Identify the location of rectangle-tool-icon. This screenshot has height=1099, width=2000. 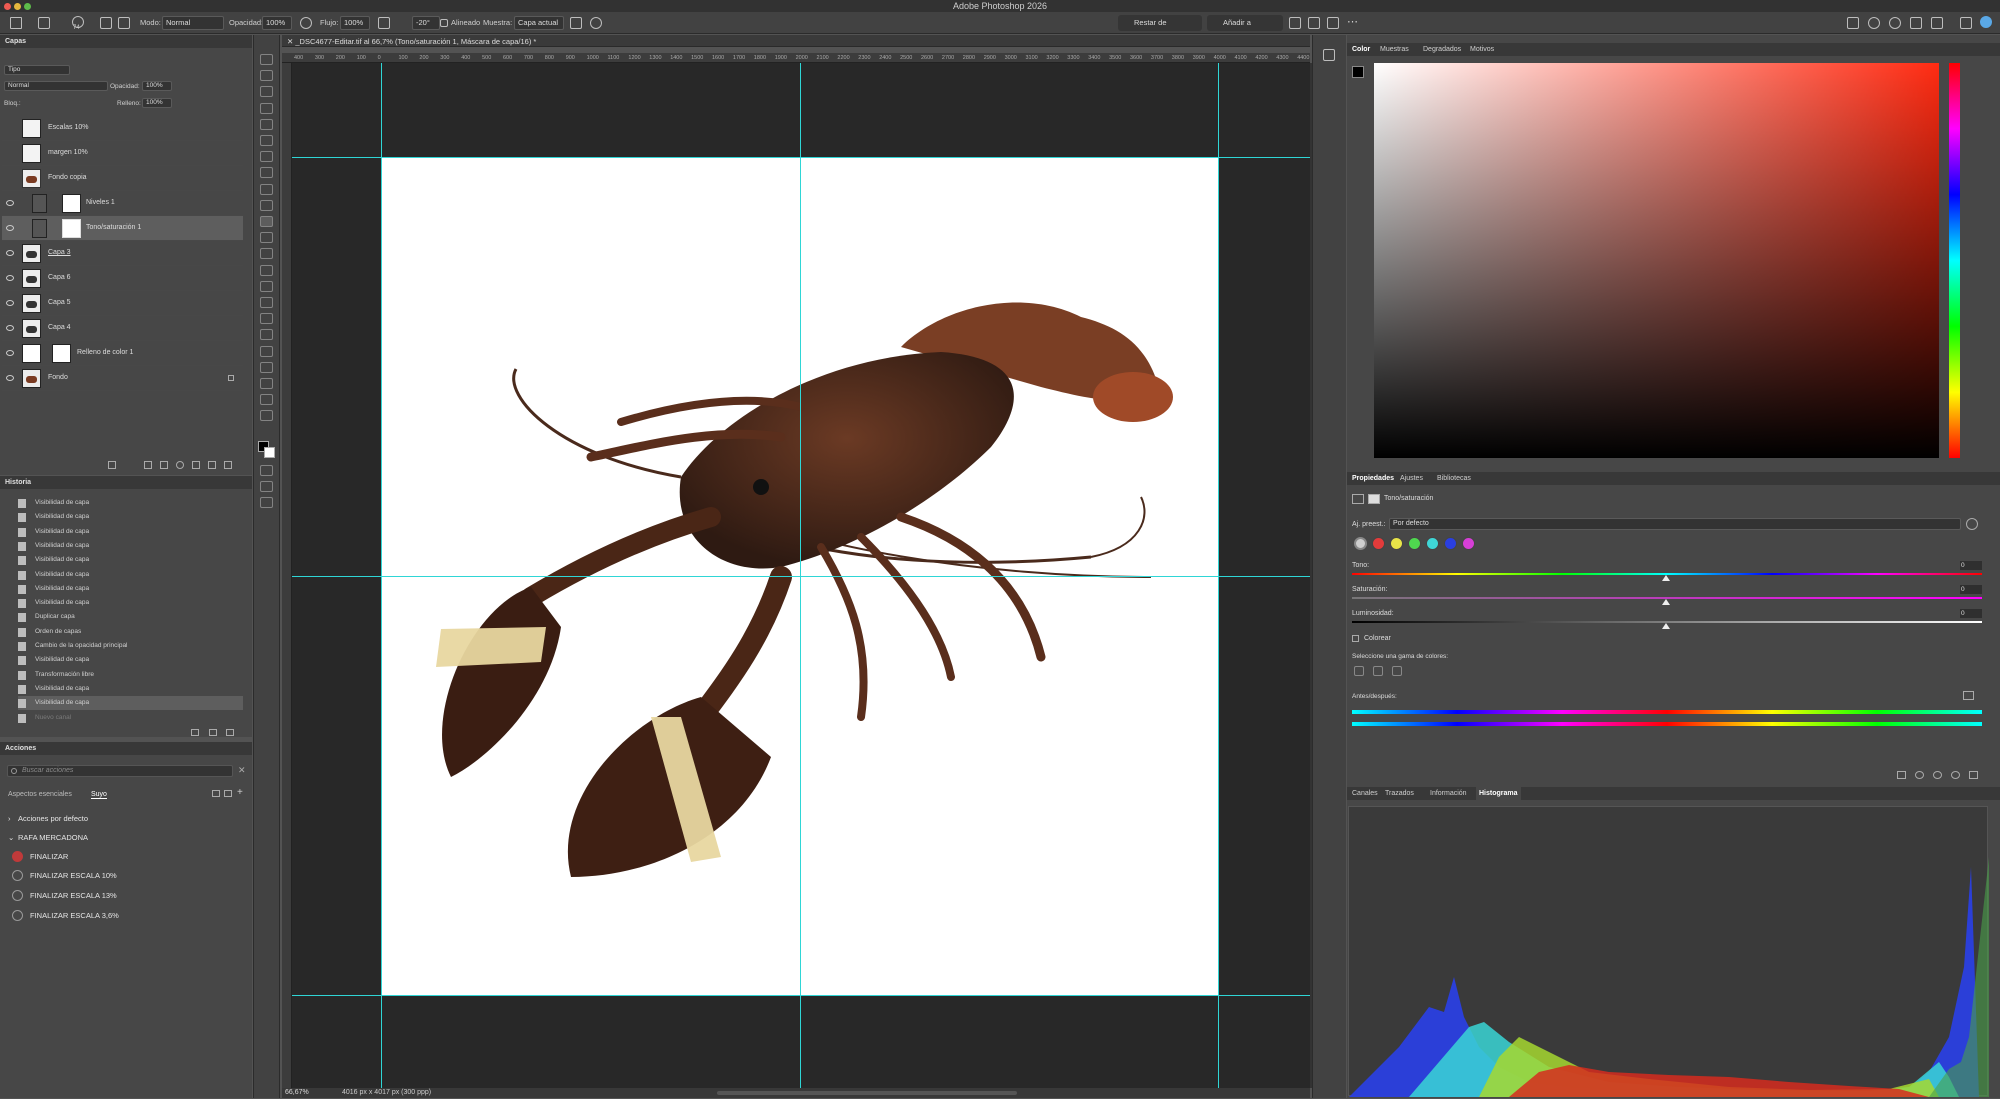
(266, 367).